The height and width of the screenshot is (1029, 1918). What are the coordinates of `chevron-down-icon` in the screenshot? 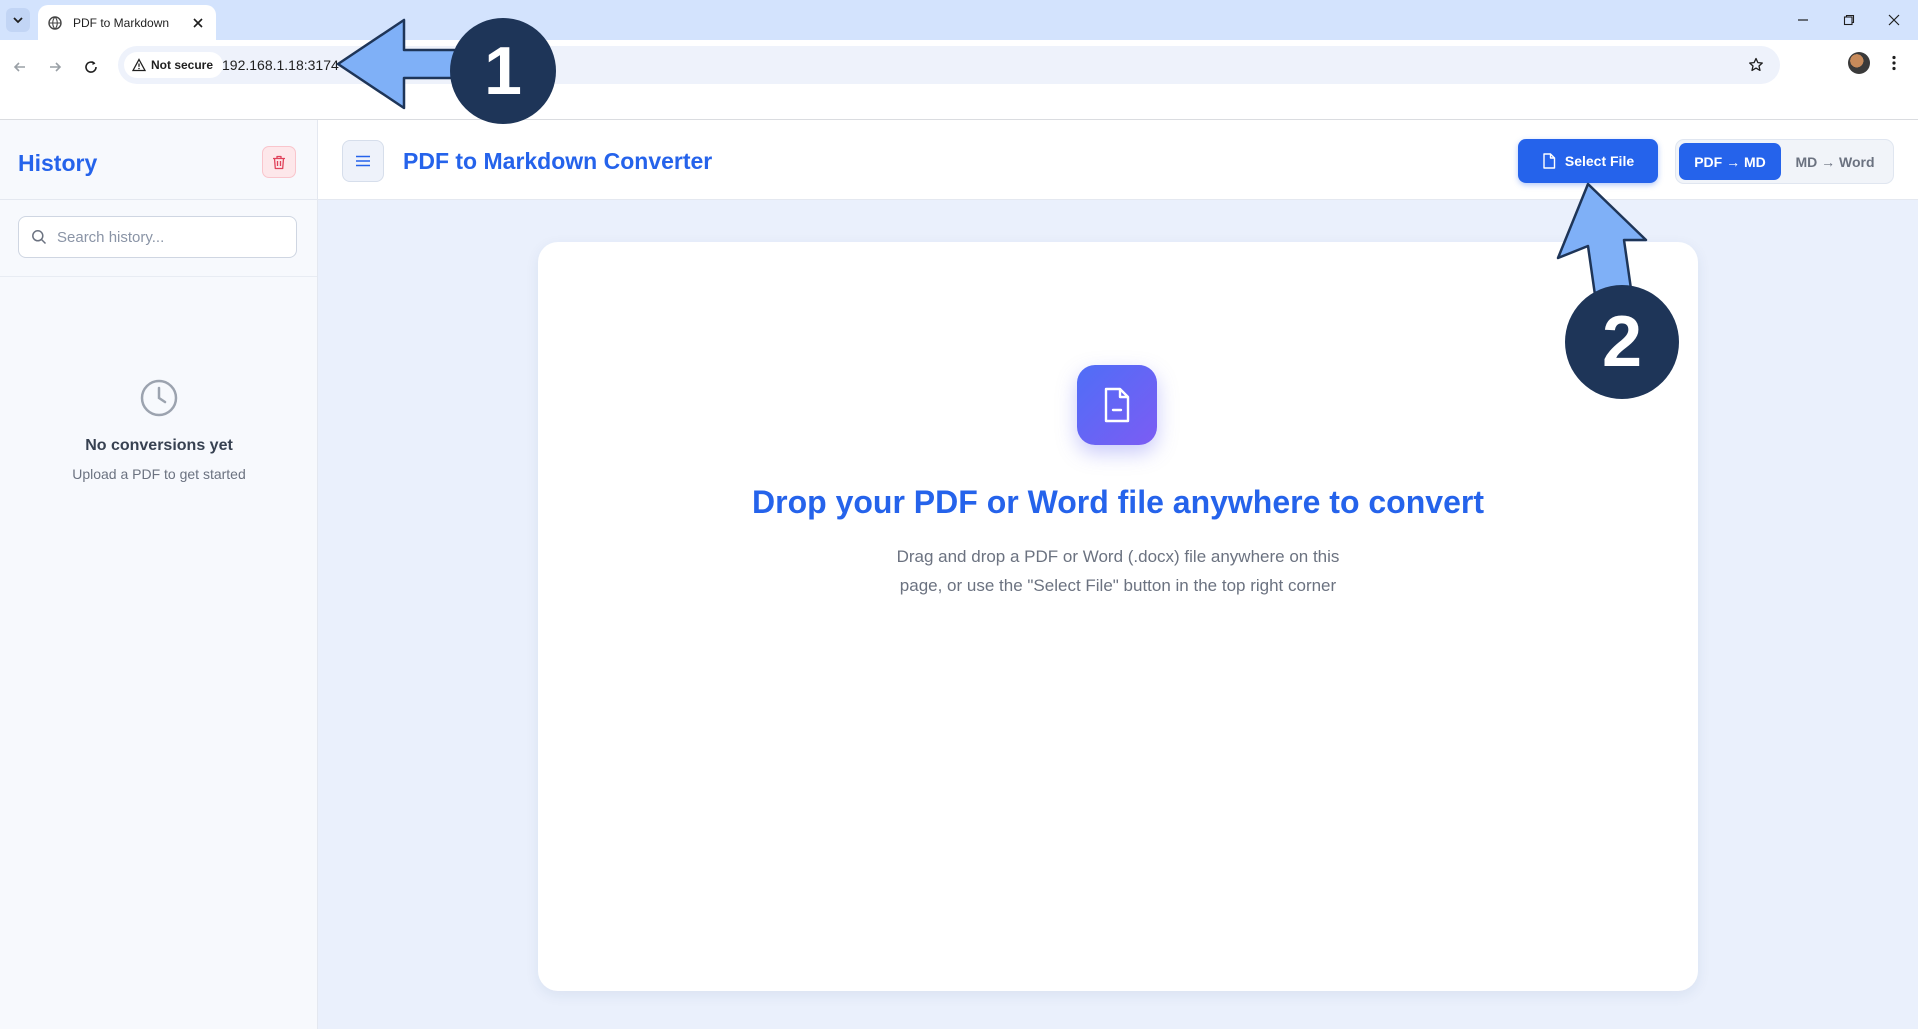 It's located at (18, 20).